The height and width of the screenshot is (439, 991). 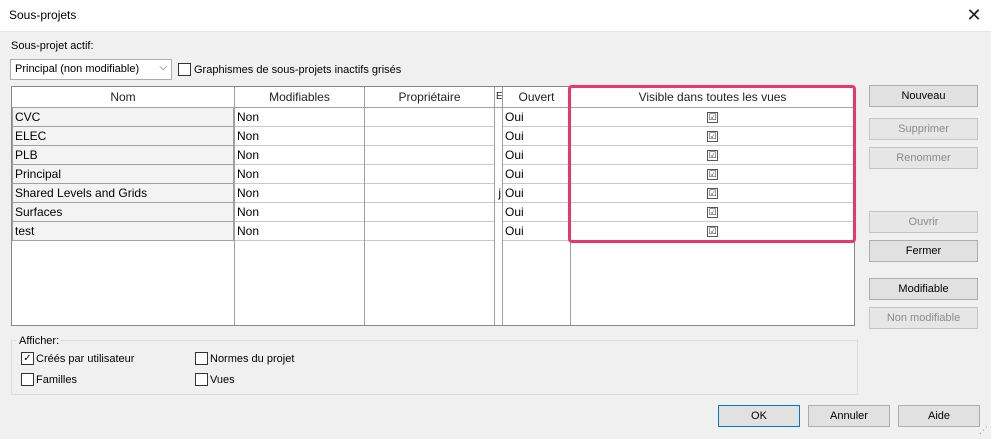 I want to click on table-row-name: PLB, so click(x=123, y=155).